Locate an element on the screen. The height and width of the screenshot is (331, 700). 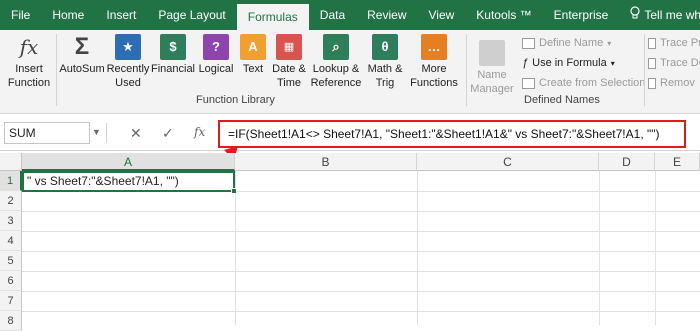
logical-label: Logical is located at coordinates (216, 69).